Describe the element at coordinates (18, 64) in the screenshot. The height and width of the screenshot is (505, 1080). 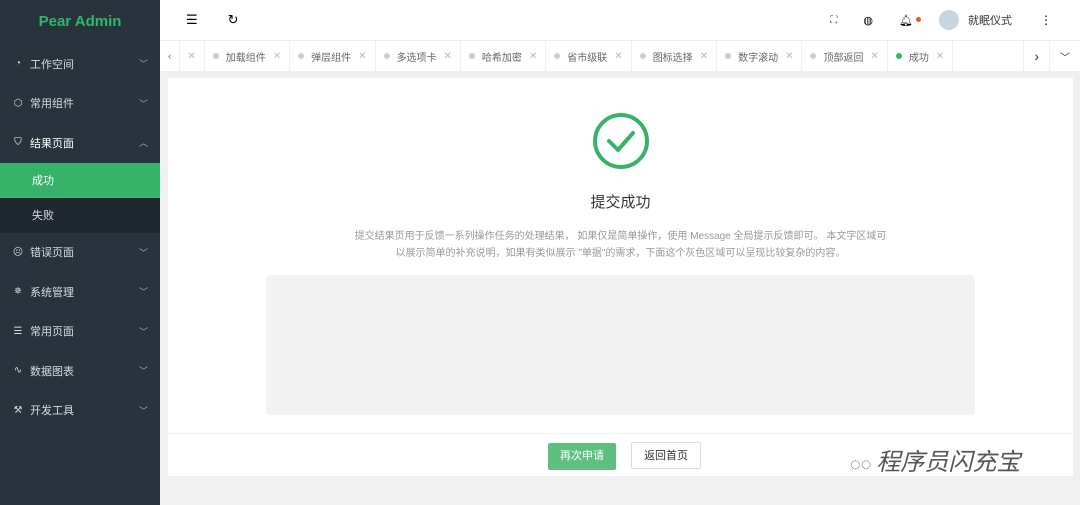
I see `dashboard-icon: ◔` at that location.